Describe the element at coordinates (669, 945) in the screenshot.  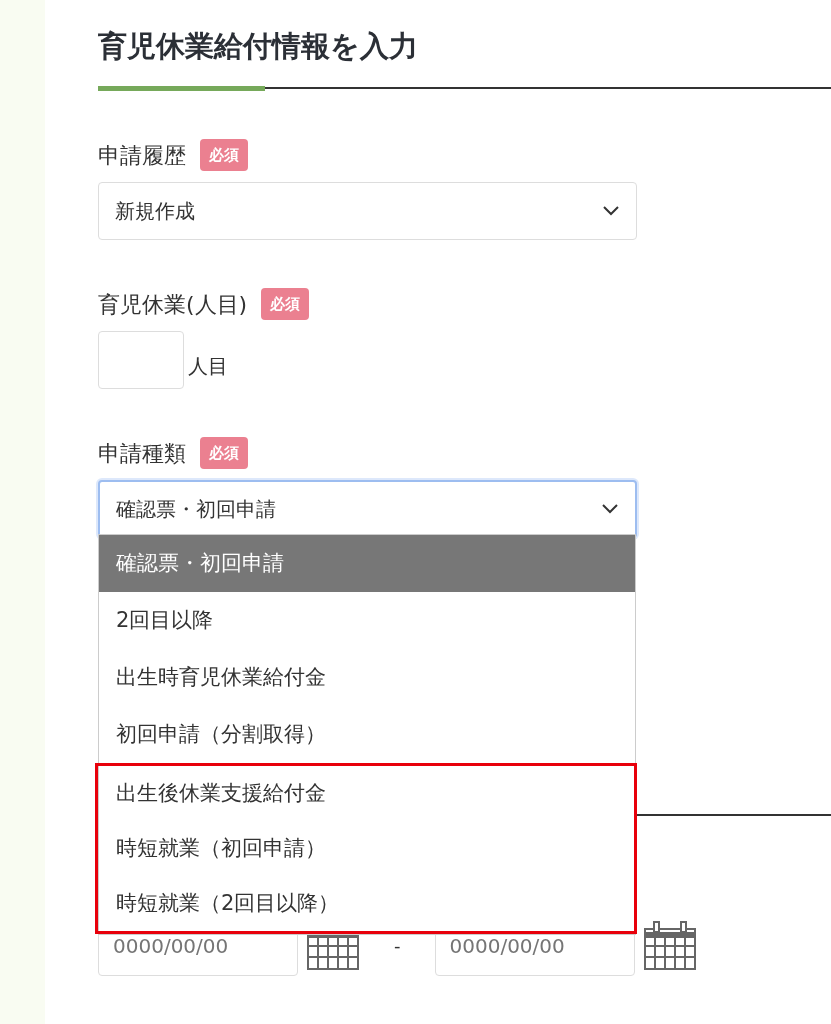
I see `calendar-icon` at that location.